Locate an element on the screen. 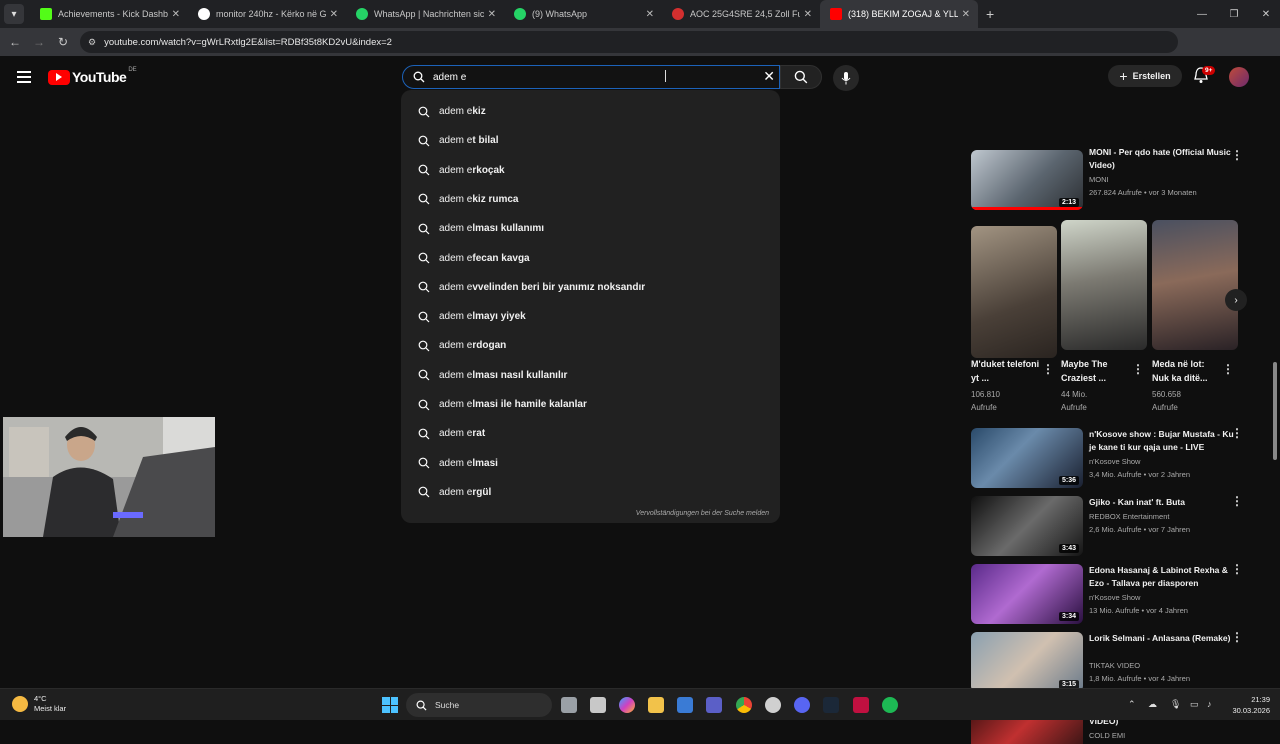 This screenshot has width=1280, height=744. tab-search-button: ▾ is located at coordinates (14, 14).